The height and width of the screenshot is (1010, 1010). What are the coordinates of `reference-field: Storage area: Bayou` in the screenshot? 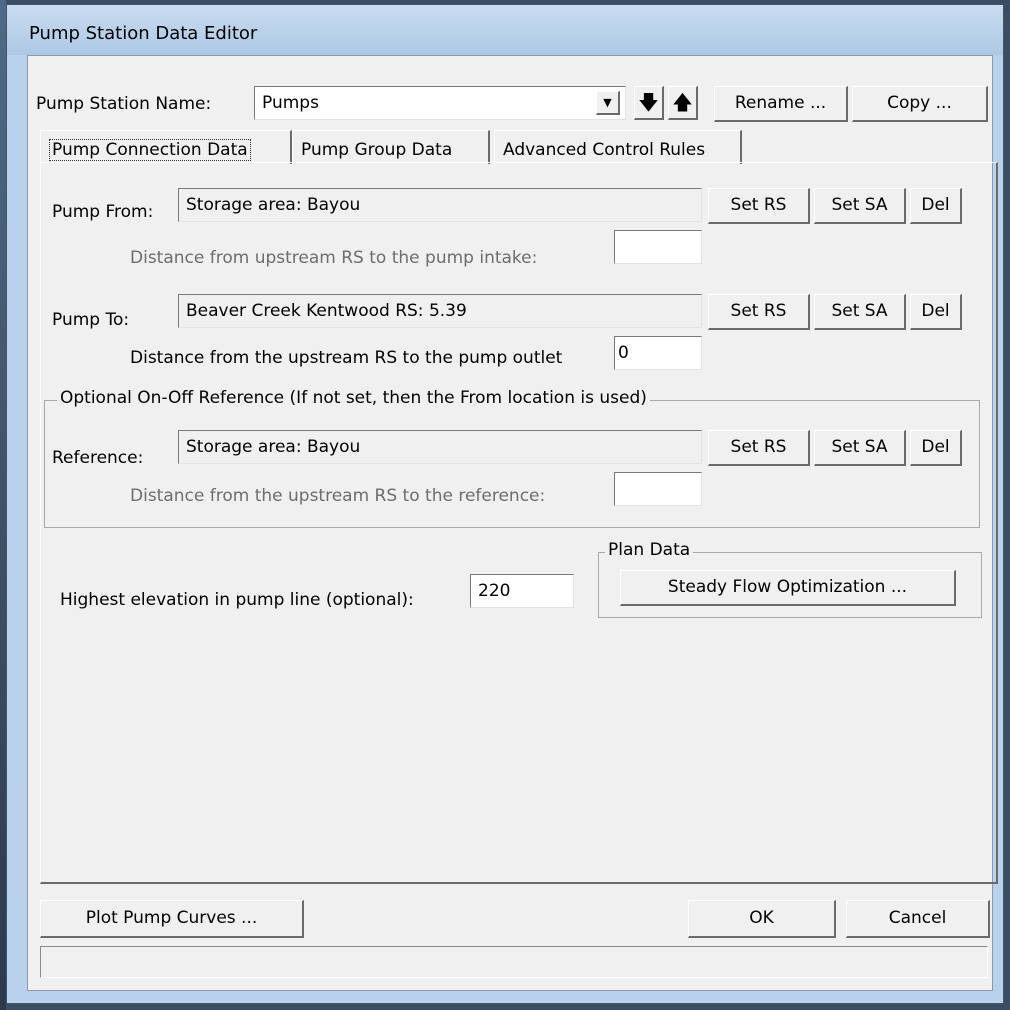 It's located at (440, 447).